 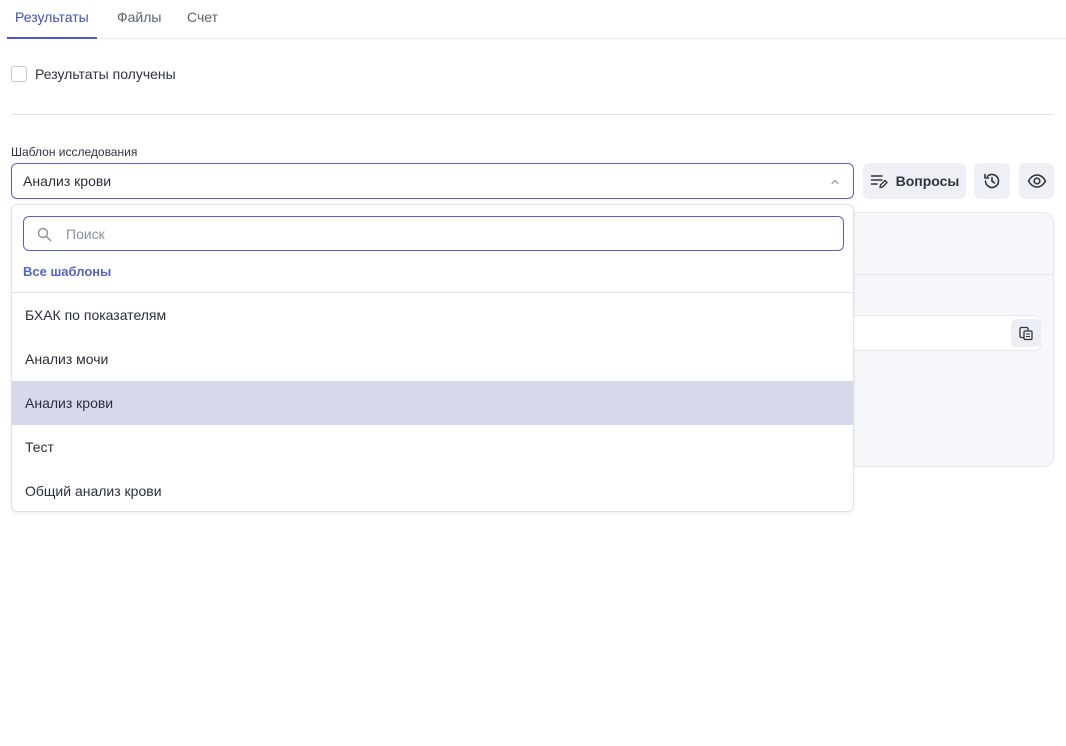 I want to click on edit-list-icon, so click(x=879, y=182).